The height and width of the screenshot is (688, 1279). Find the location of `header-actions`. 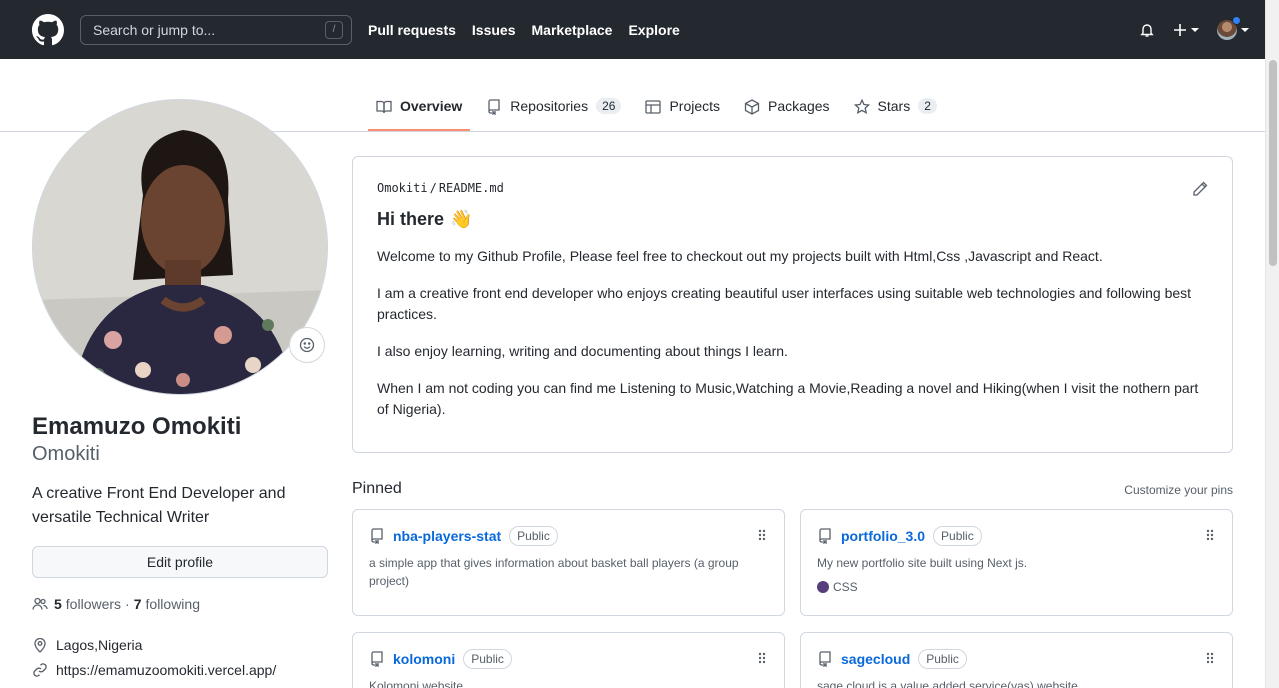

header-actions is located at coordinates (1194, 27).